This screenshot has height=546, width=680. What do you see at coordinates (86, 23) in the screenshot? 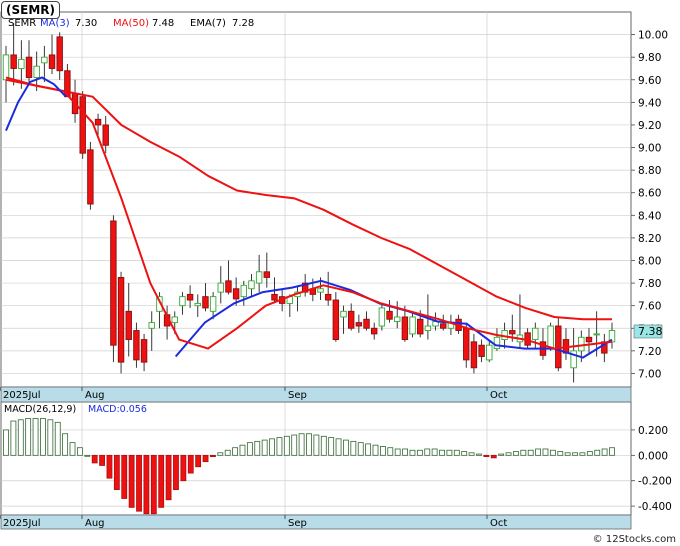
I see `legend-ma3-value: 7.30` at bounding box center [86, 23].